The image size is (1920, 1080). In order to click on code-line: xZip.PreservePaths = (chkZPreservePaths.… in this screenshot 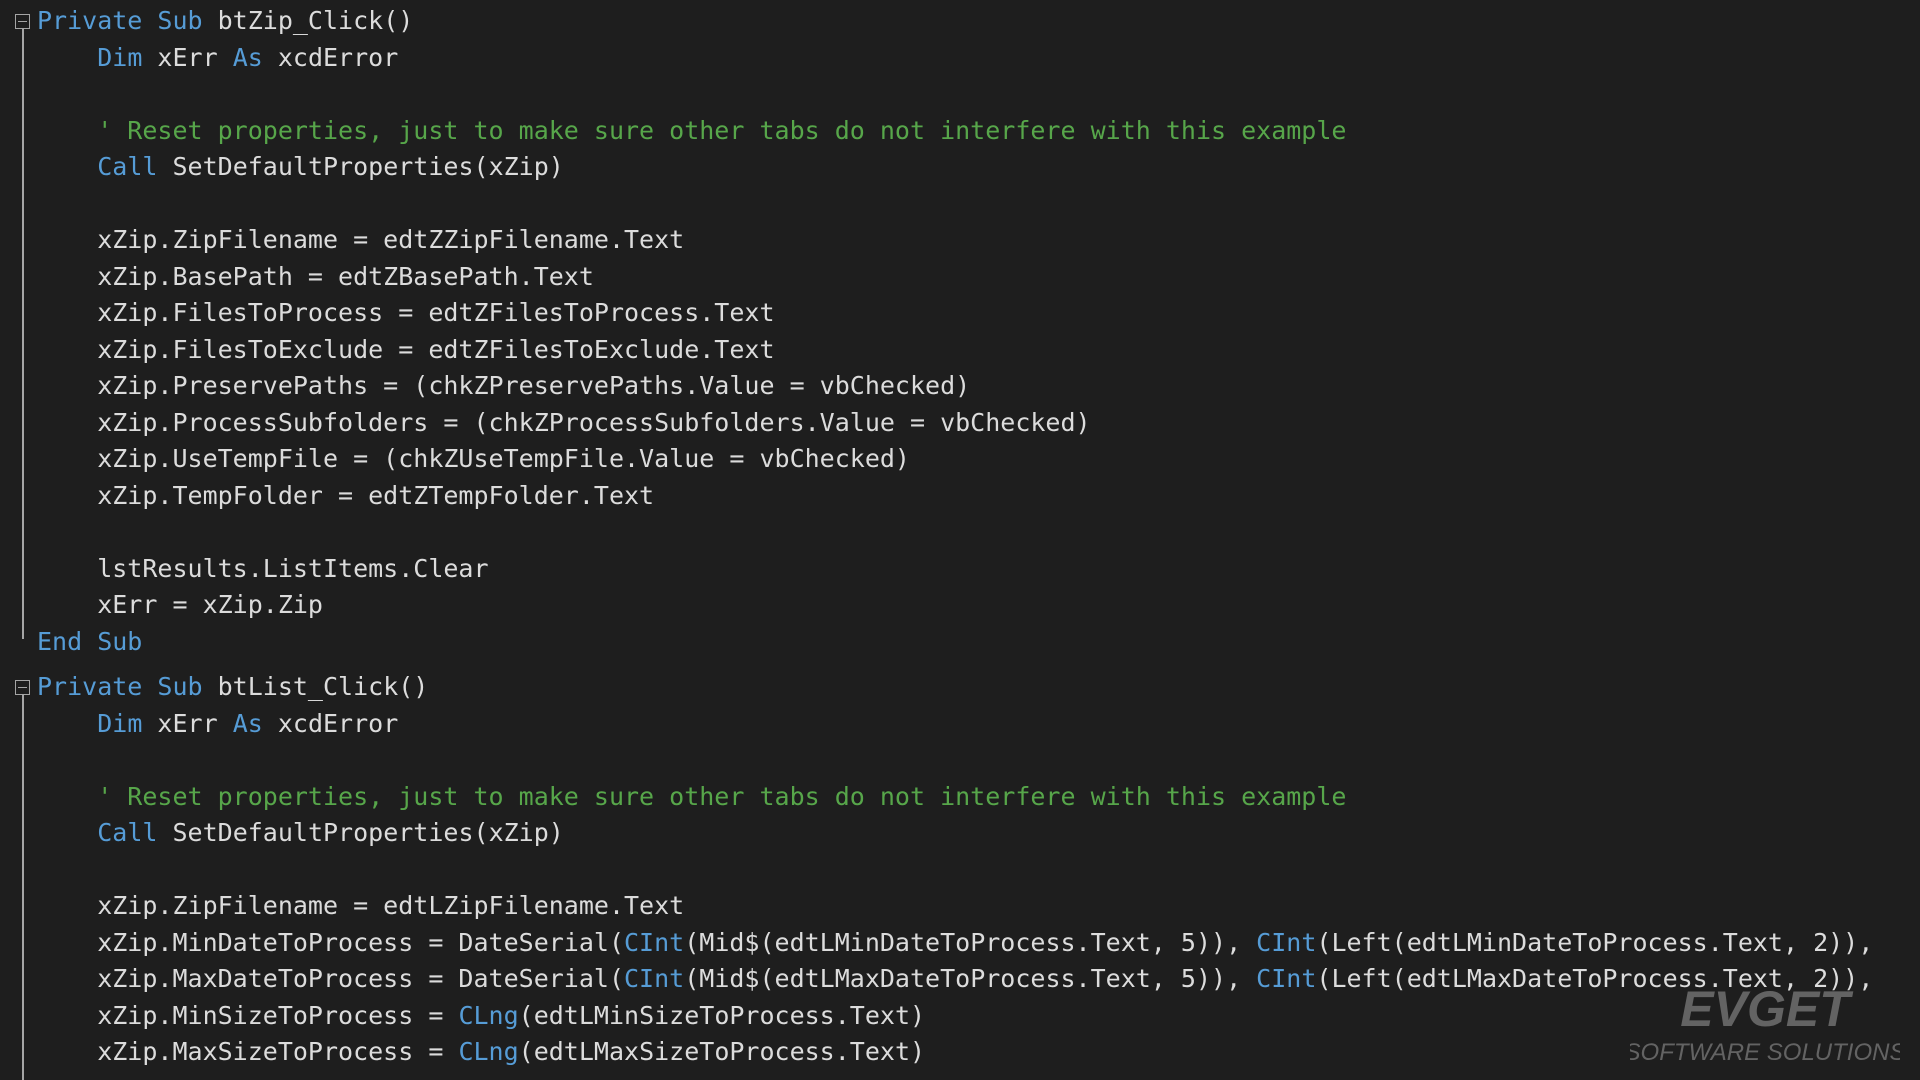, I will do `click(503, 386)`.